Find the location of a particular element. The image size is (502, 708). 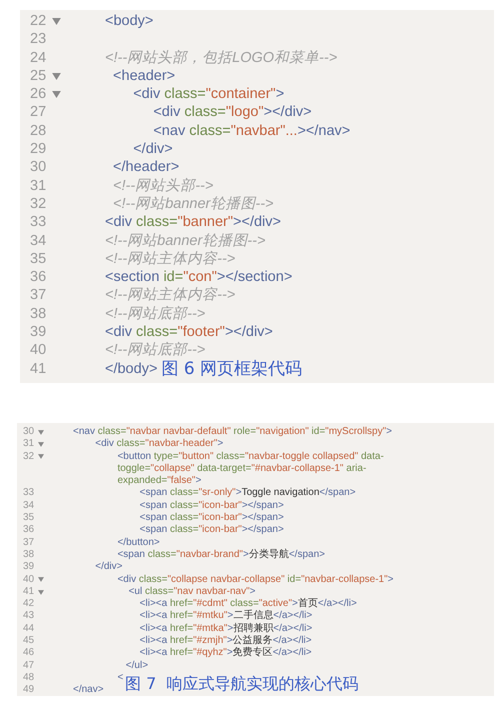

code-line: <section id="con"></section> is located at coordinates (198, 277).